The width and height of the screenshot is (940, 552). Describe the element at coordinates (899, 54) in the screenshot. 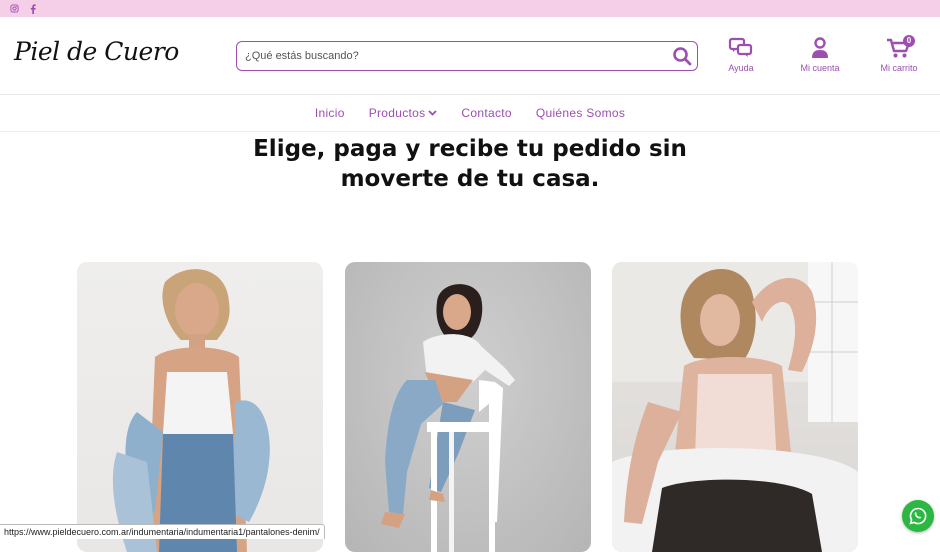

I see `cart-link: 0 Mi carrito` at that location.